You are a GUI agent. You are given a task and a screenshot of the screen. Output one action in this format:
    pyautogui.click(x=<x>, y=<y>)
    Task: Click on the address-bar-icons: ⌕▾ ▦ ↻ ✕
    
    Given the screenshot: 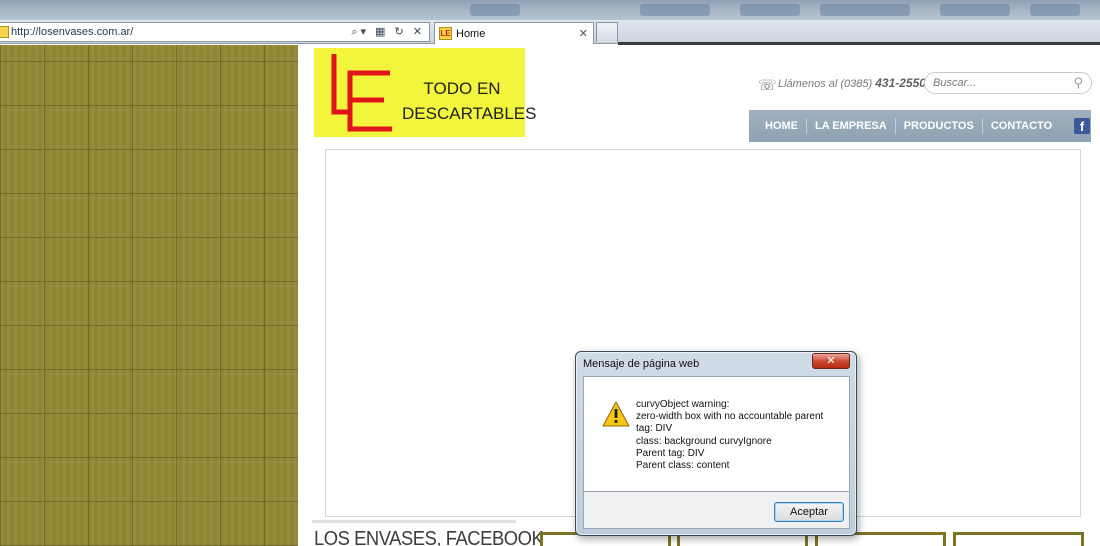 What is the action you would take?
    pyautogui.click(x=388, y=32)
    